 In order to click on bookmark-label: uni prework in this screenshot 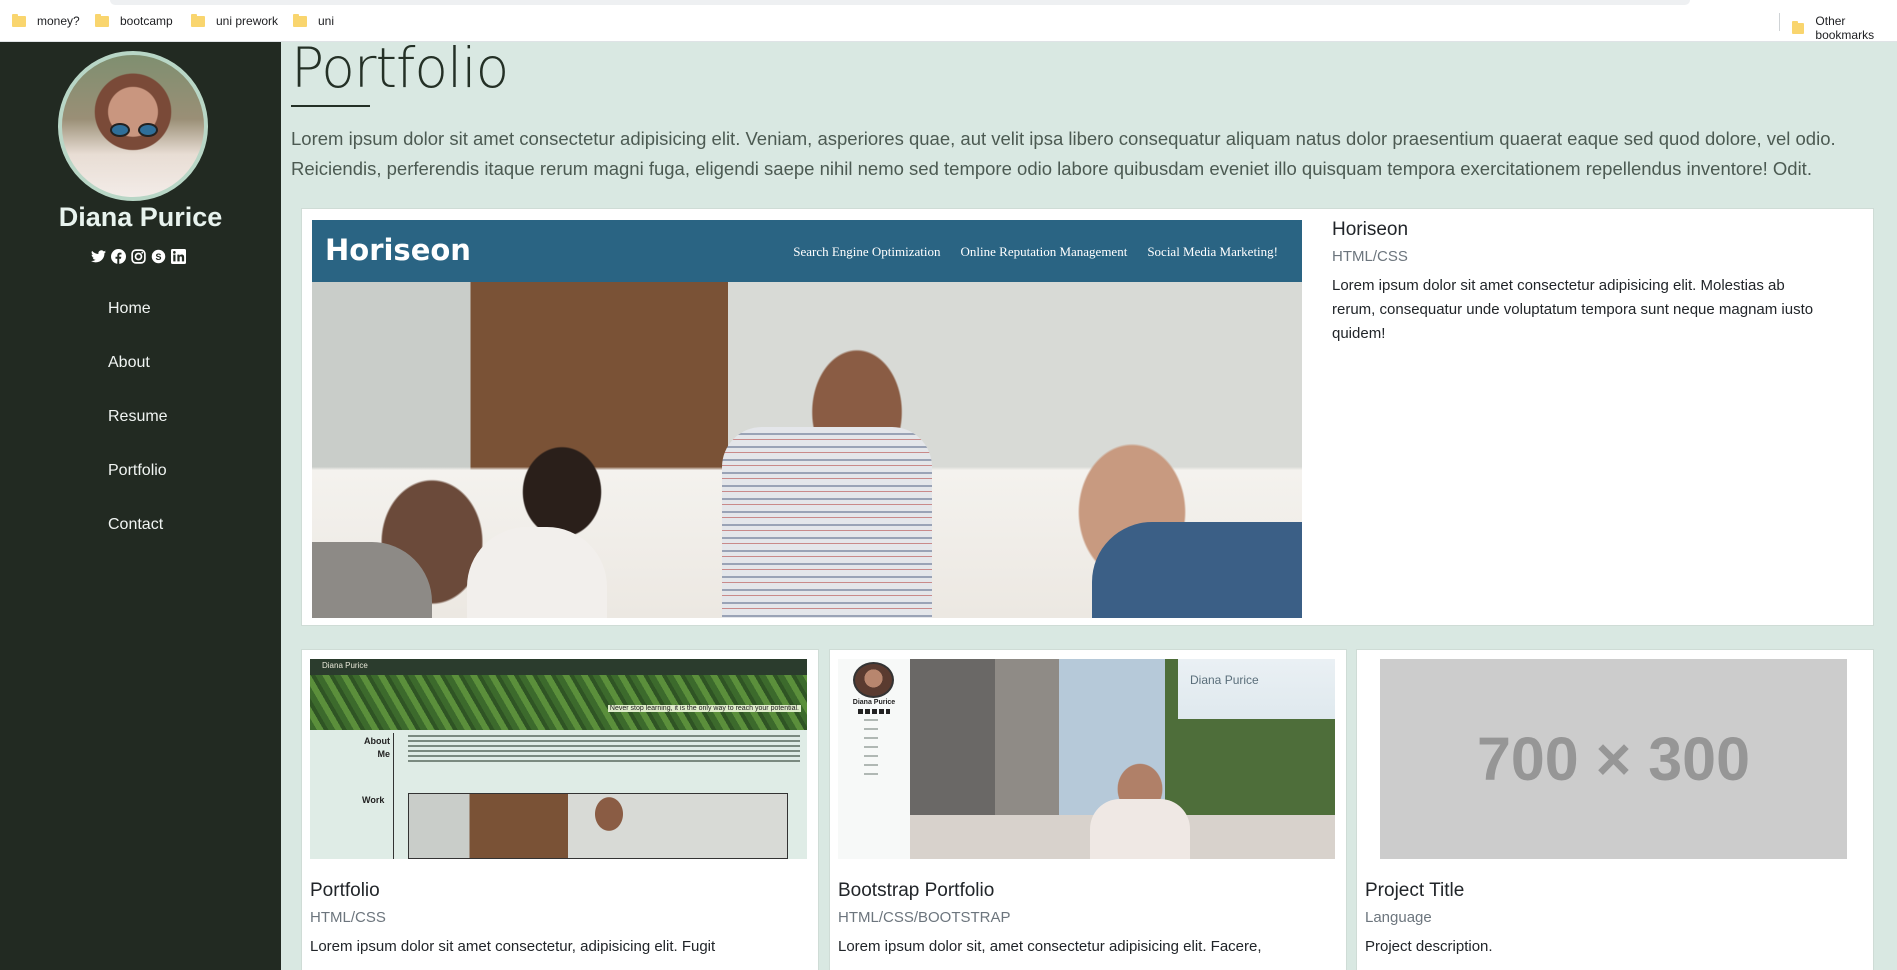, I will do `click(247, 21)`.